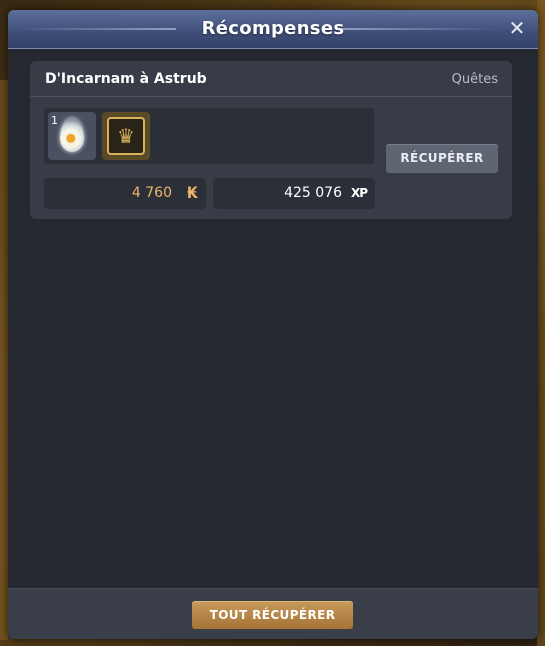 This screenshot has height=646, width=545. I want to click on close-icon: ✕, so click(517, 28).